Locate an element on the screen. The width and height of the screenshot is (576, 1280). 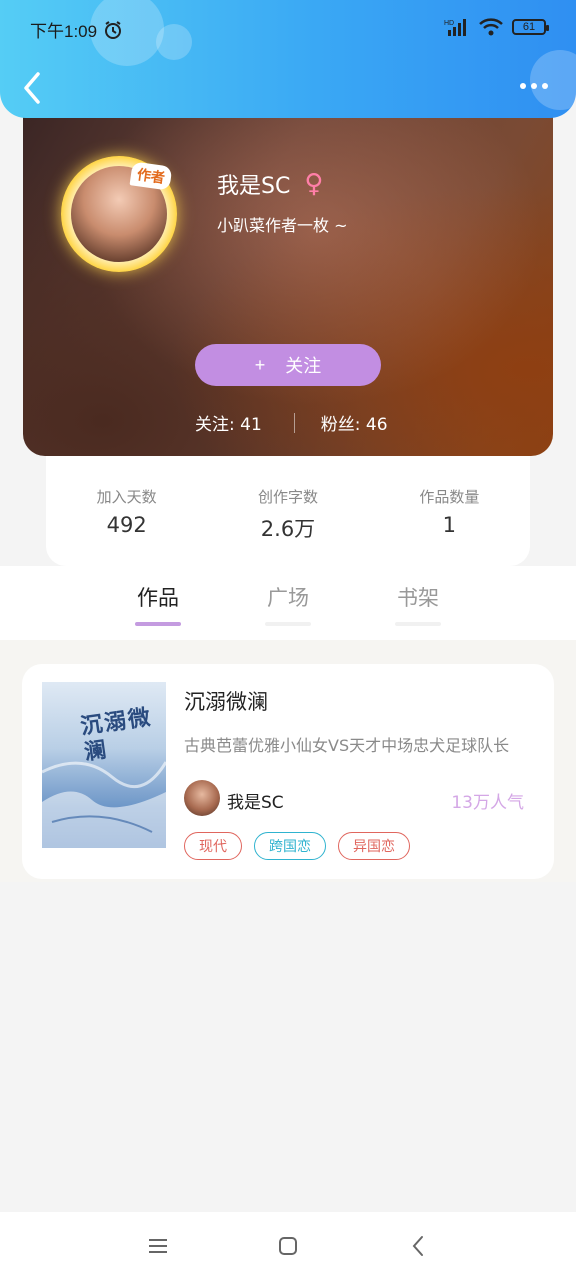
battery-level: 61 is located at coordinates (529, 27).